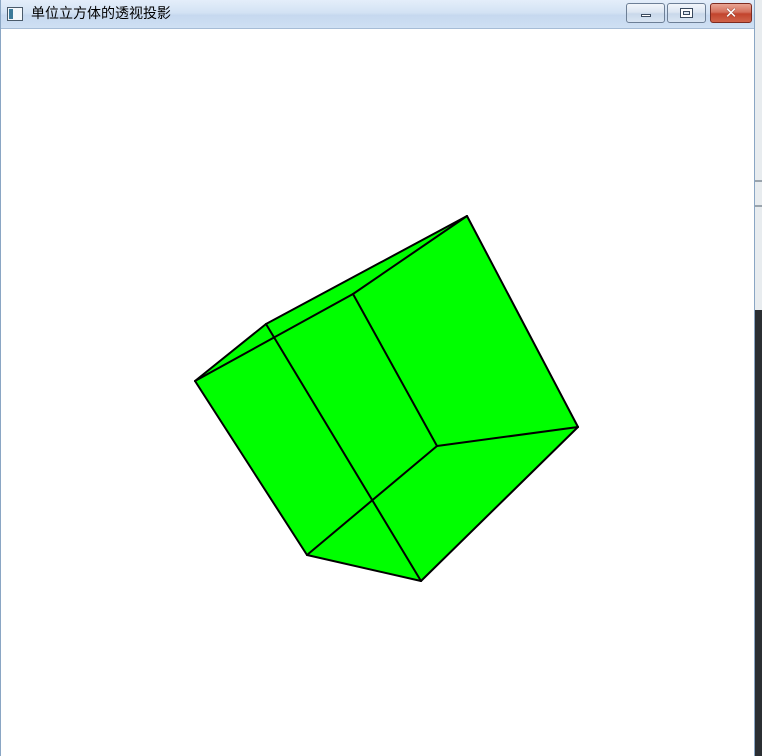  I want to click on close-button: ✕, so click(731, 13).